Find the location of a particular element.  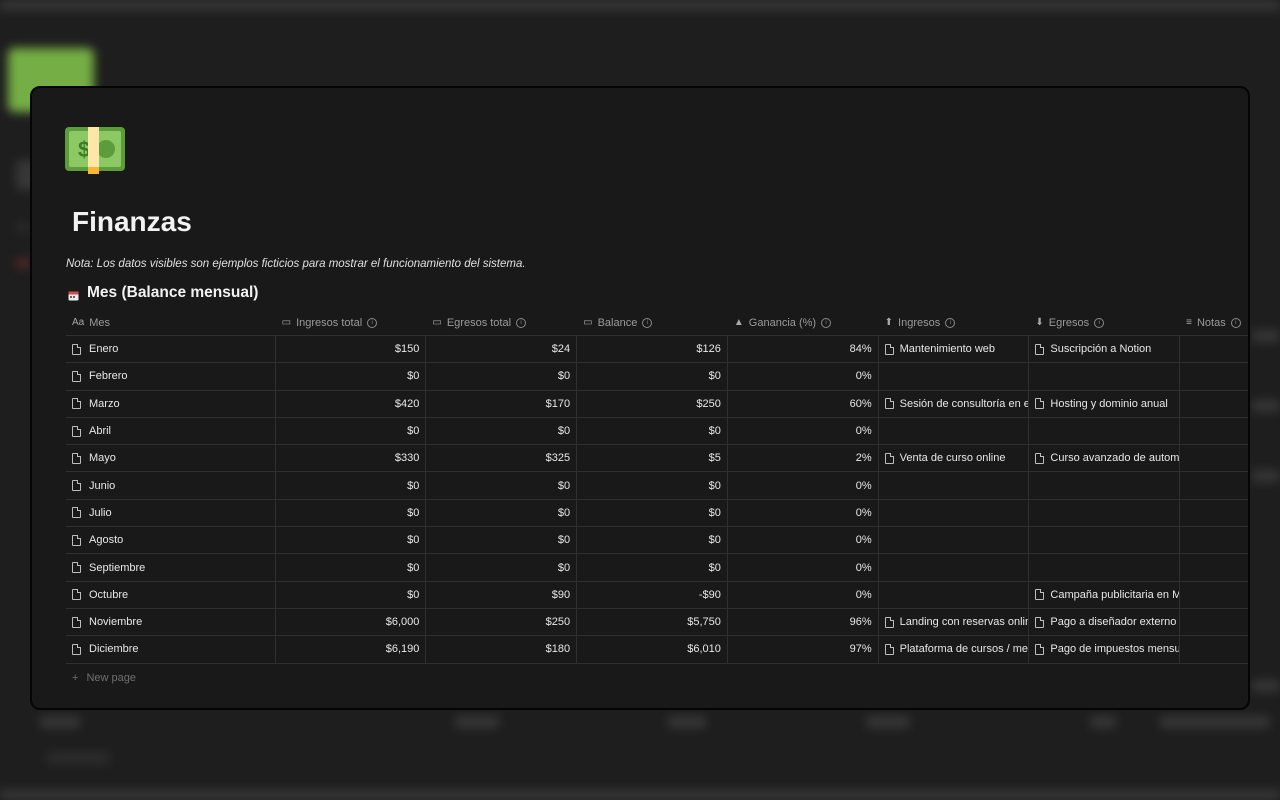

cell-egresos-total: $250 is located at coordinates (502, 622).